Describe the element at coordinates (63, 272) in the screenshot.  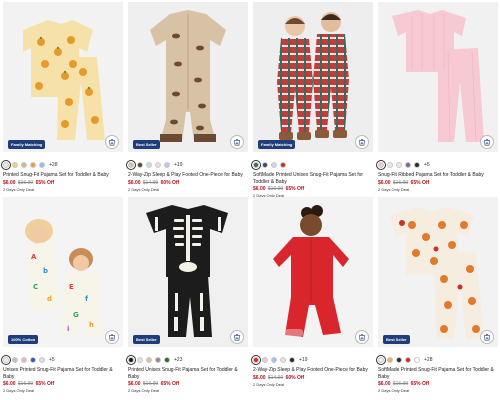
I see `product-image: AbC dEf Ghi 100% Cotton` at that location.